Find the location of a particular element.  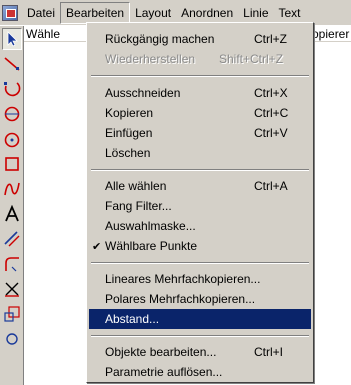

menu-item-label: Rückgängig machen is located at coordinates (160, 39).